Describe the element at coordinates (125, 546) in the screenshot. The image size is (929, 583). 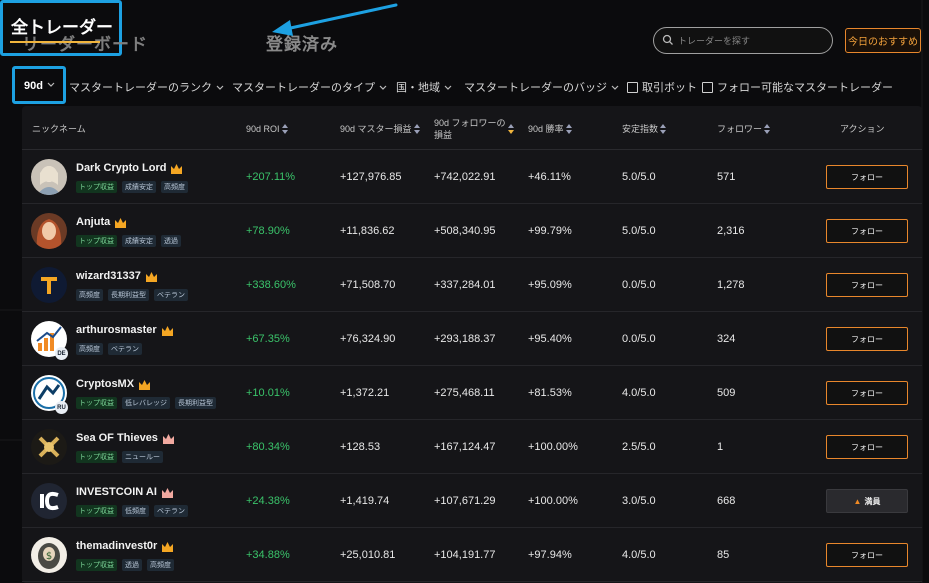
I see `trader-name: themadinvest0r` at that location.